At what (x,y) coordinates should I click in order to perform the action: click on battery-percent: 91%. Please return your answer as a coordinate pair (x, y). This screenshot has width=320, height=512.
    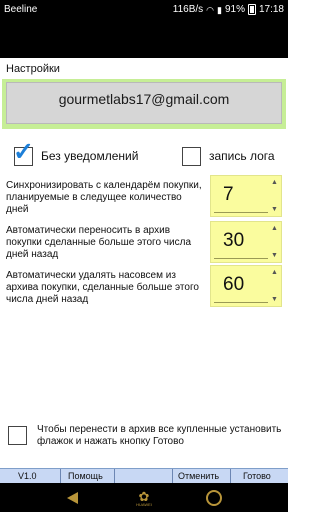
    Looking at the image, I should click on (234, 9).